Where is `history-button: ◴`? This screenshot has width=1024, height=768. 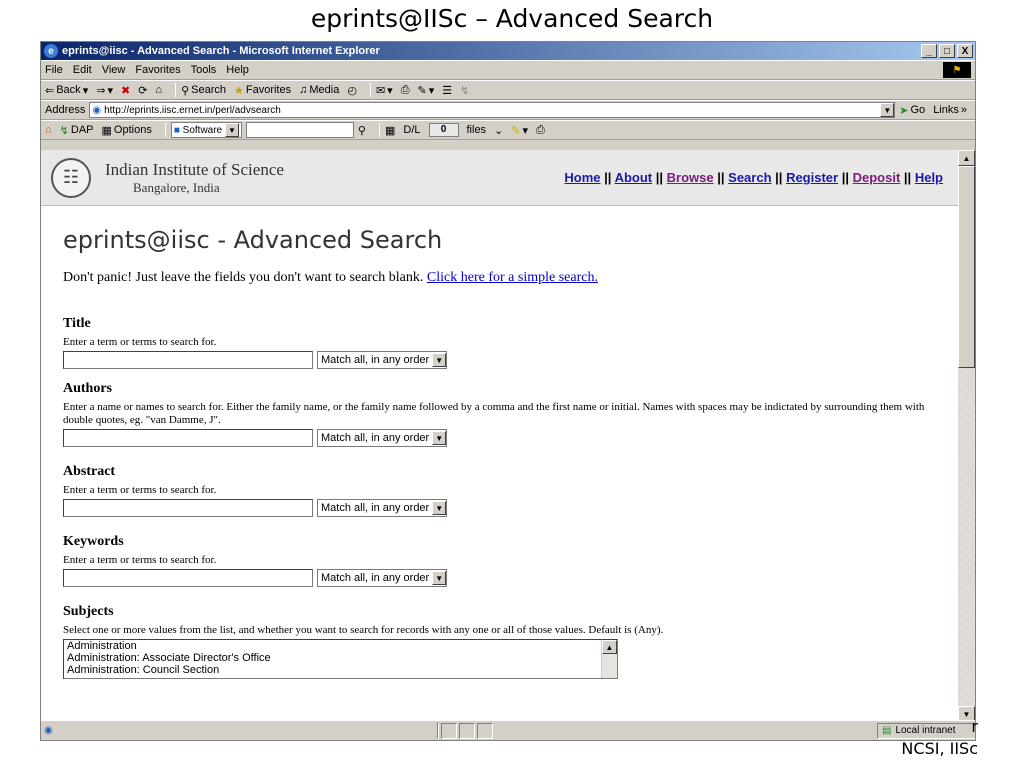
history-button: ◴ is located at coordinates (352, 90).